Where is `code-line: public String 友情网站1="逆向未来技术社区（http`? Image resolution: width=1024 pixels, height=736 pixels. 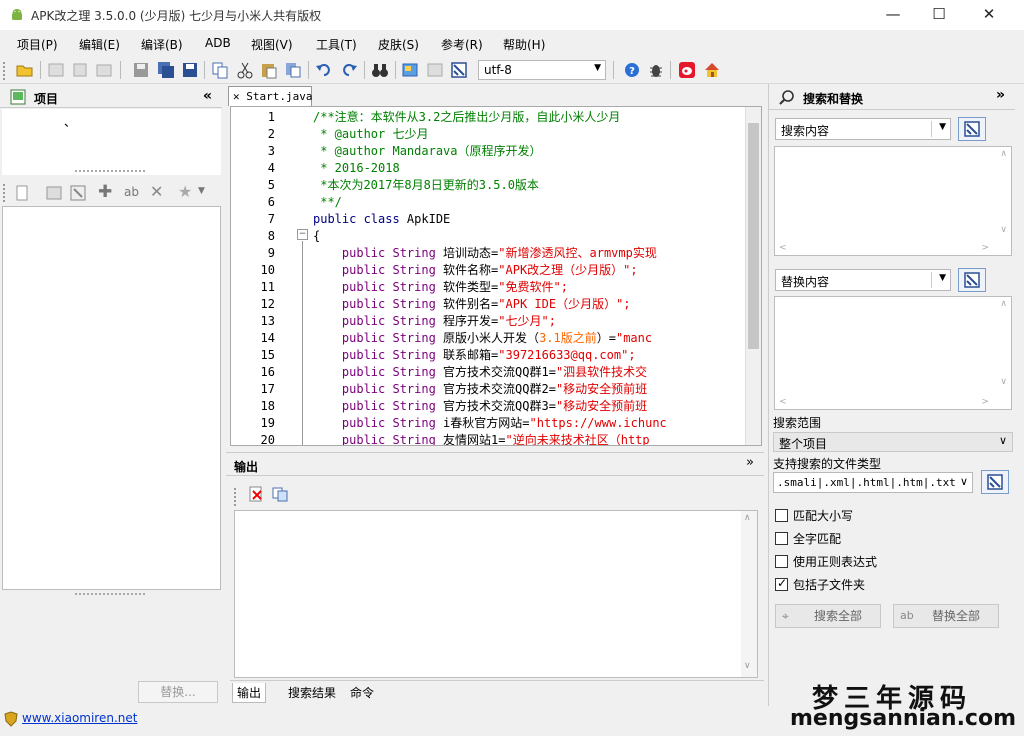 code-line: public String 友情网站1="逆向未来技术社区（http is located at coordinates (481, 438).